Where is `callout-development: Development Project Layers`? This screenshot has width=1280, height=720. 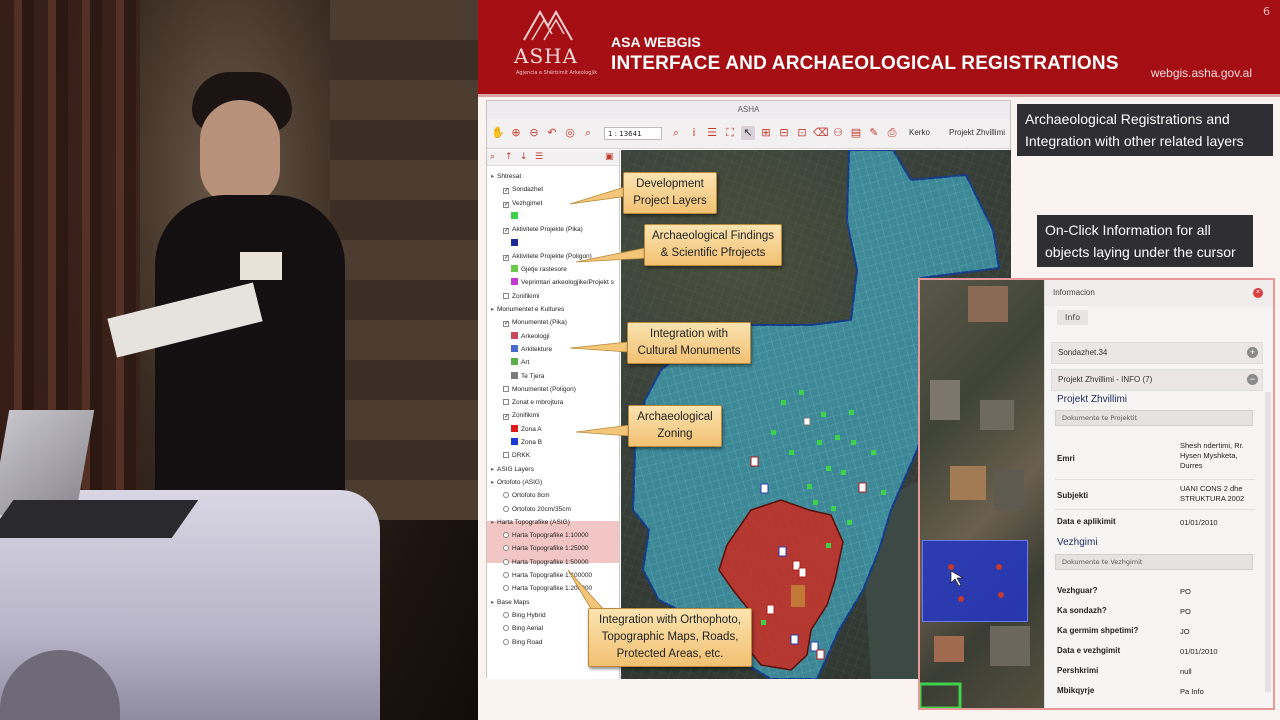 callout-development: Development Project Layers is located at coordinates (670, 193).